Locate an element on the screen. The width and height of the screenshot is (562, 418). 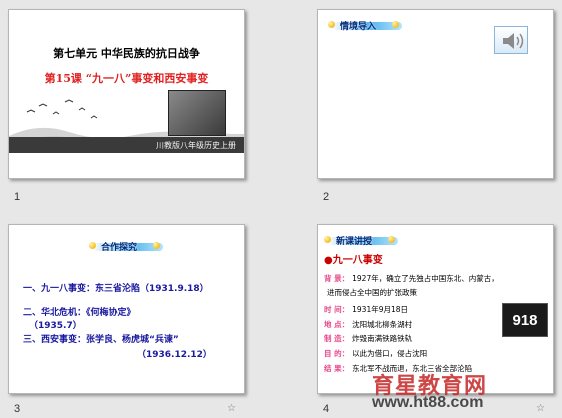
info-row: 时 间： 1931年9月18日 is located at coordinates (366, 309).